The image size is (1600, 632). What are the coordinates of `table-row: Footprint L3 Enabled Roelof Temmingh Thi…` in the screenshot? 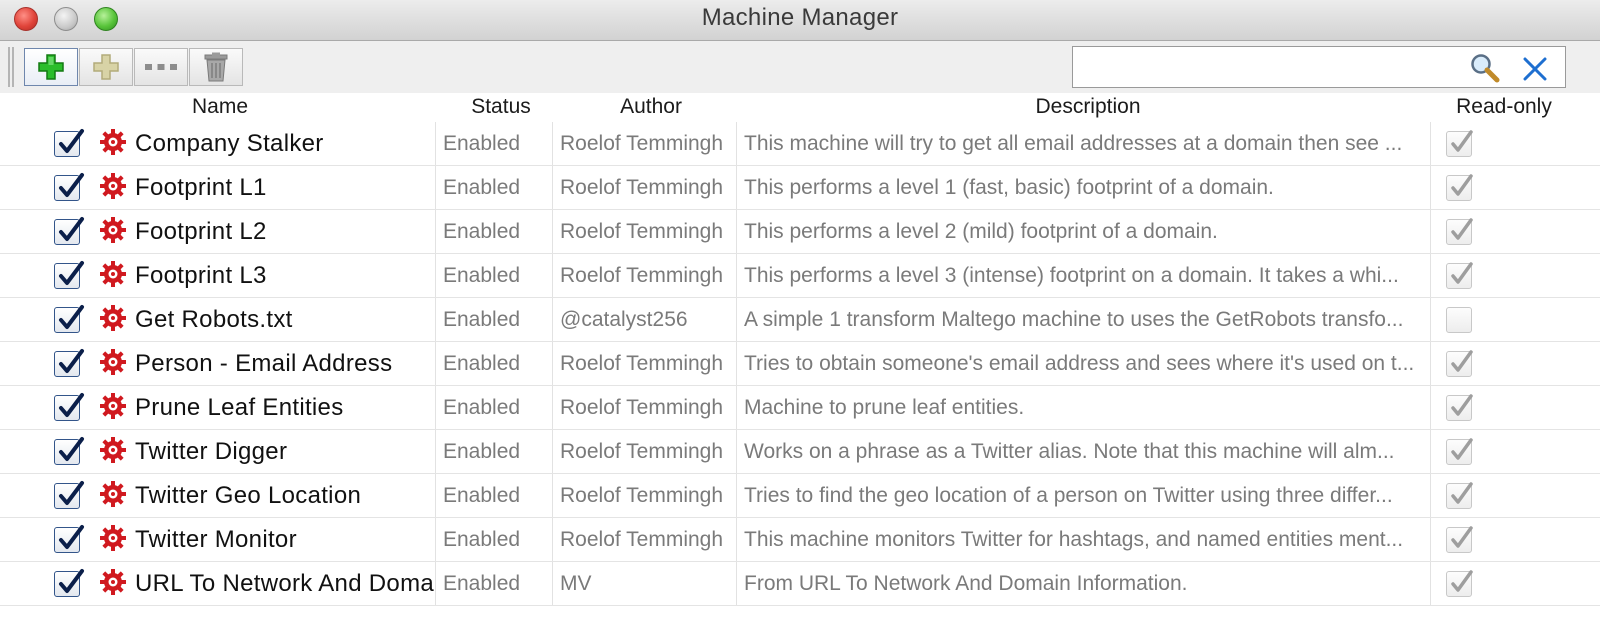 It's located at (800, 276).